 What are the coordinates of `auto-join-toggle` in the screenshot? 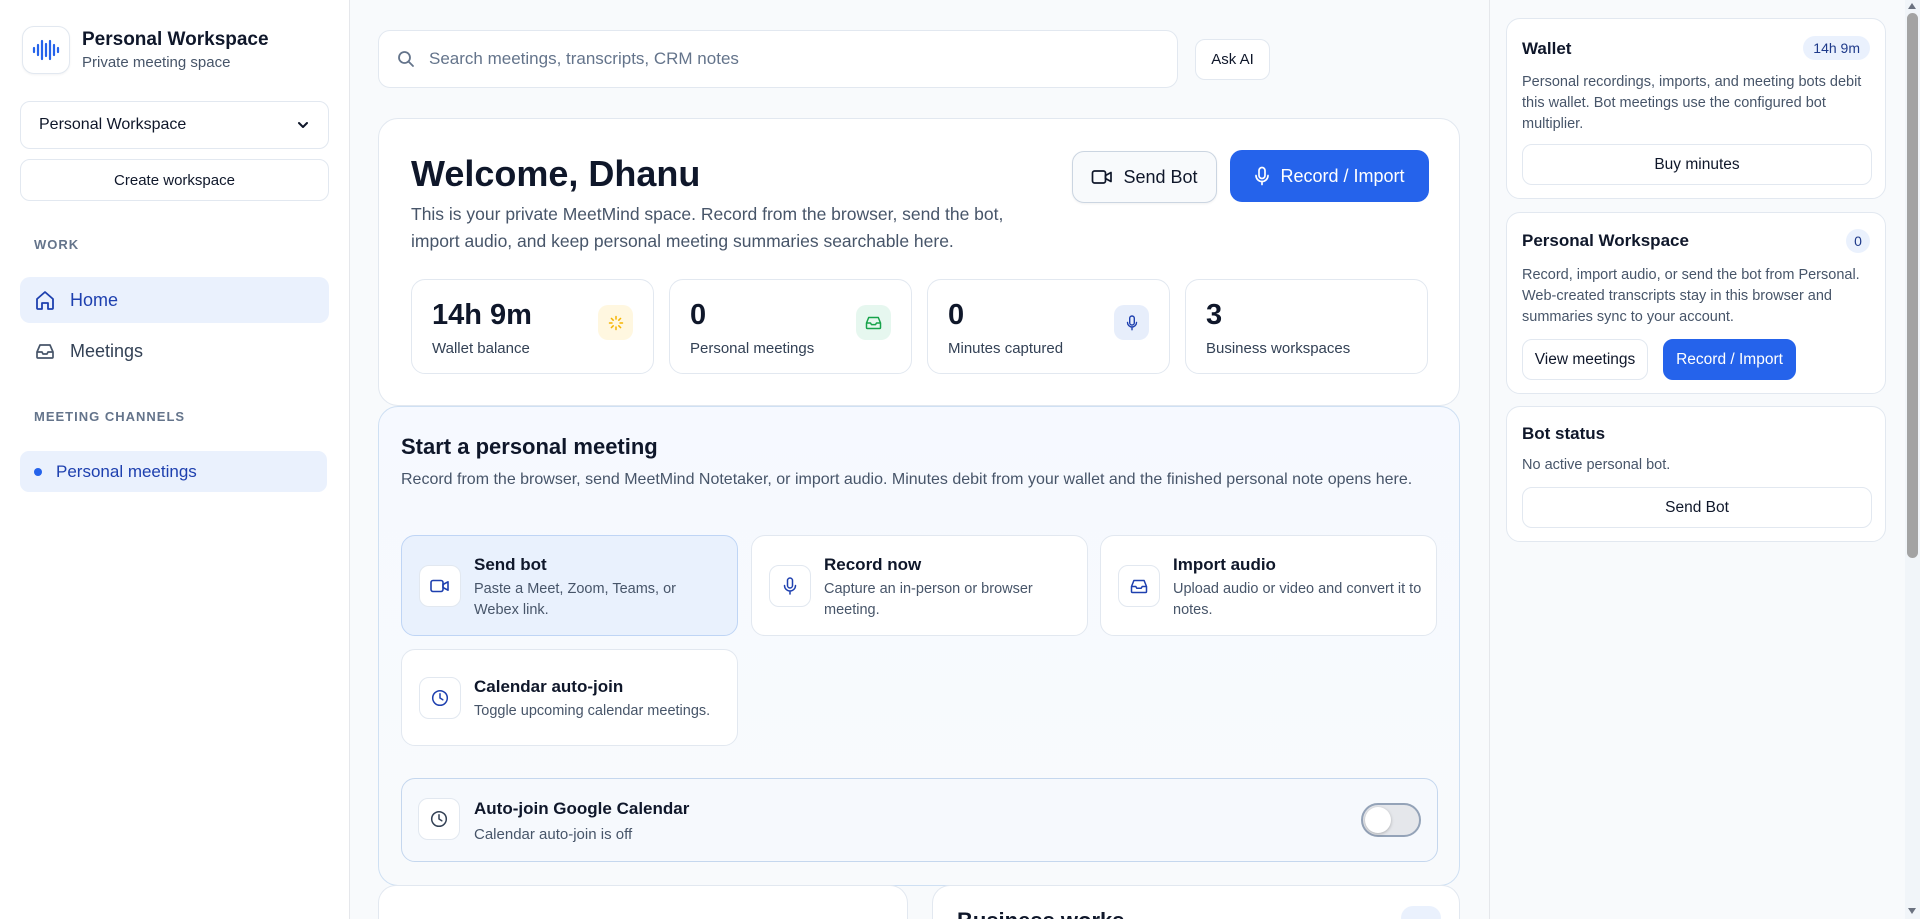 It's located at (1391, 820).